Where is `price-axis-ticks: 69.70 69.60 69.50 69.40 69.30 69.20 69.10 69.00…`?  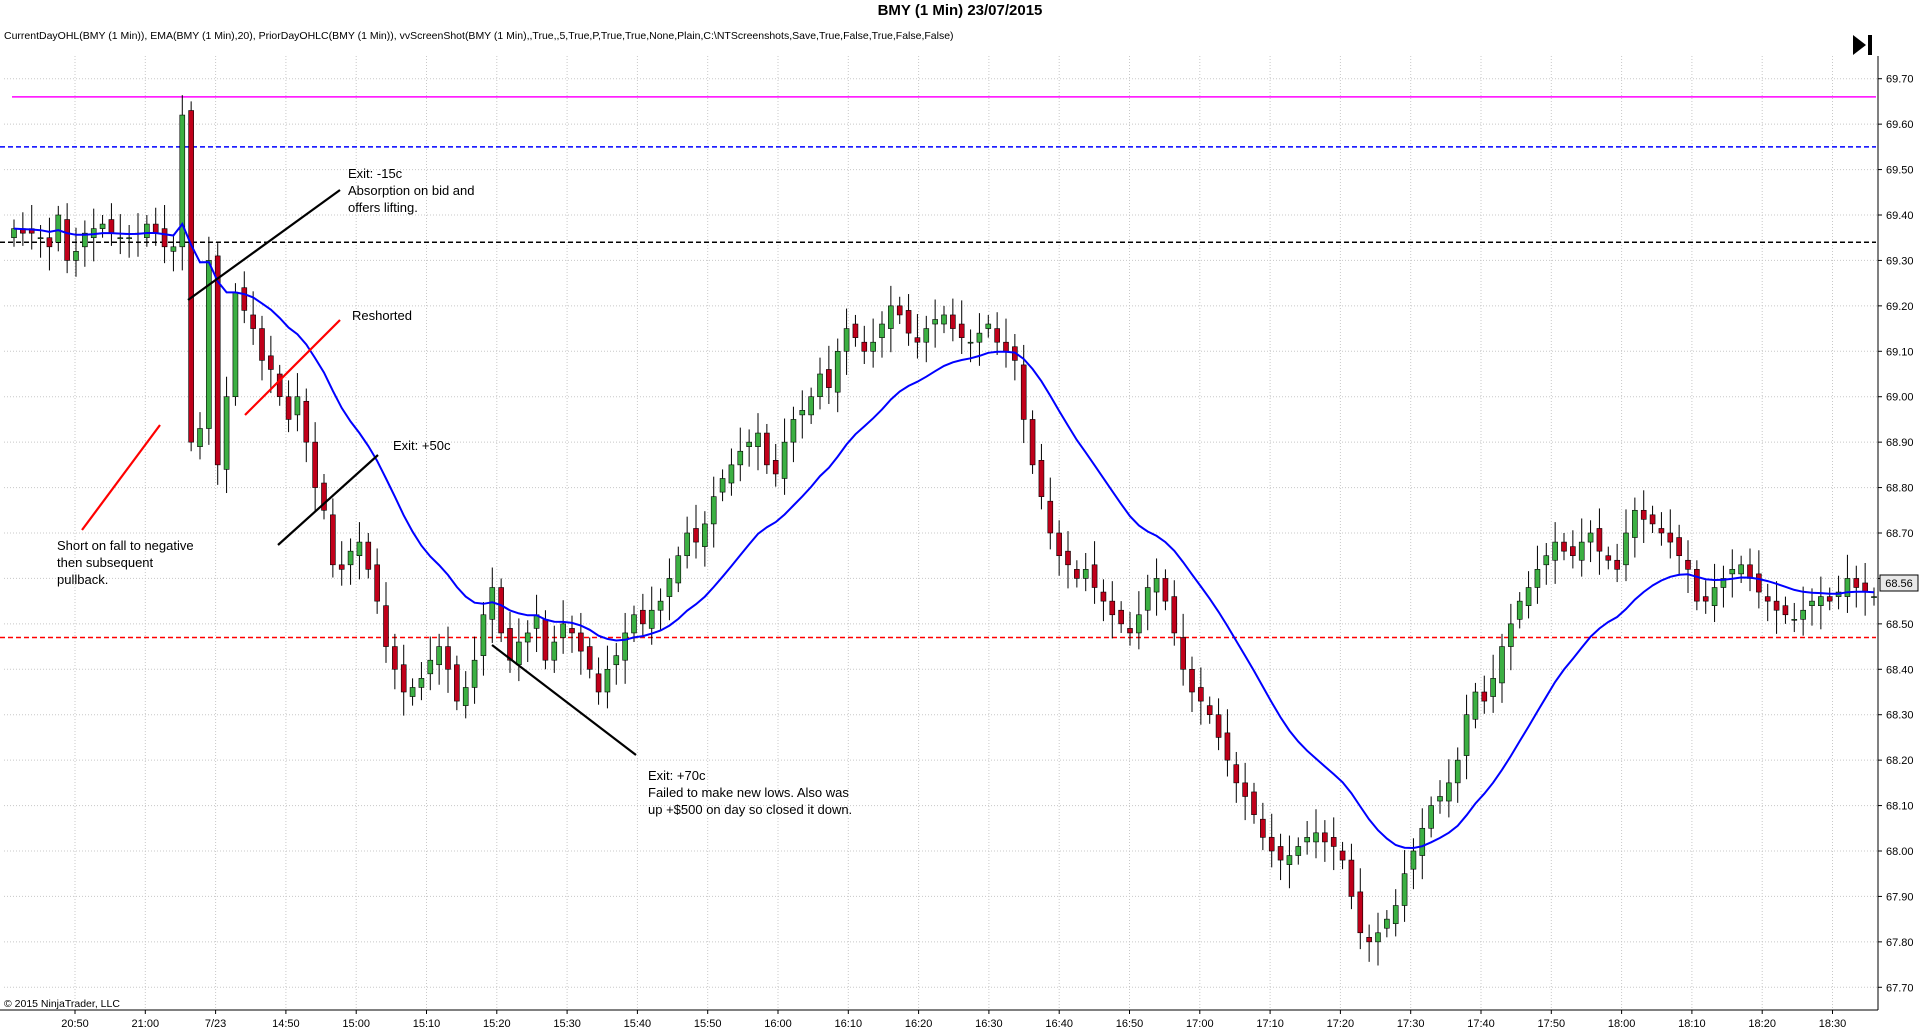 price-axis-ticks: 69.70 69.60 69.50 69.40 69.30 69.20 69.10 69.00… is located at coordinates (1896, 534).